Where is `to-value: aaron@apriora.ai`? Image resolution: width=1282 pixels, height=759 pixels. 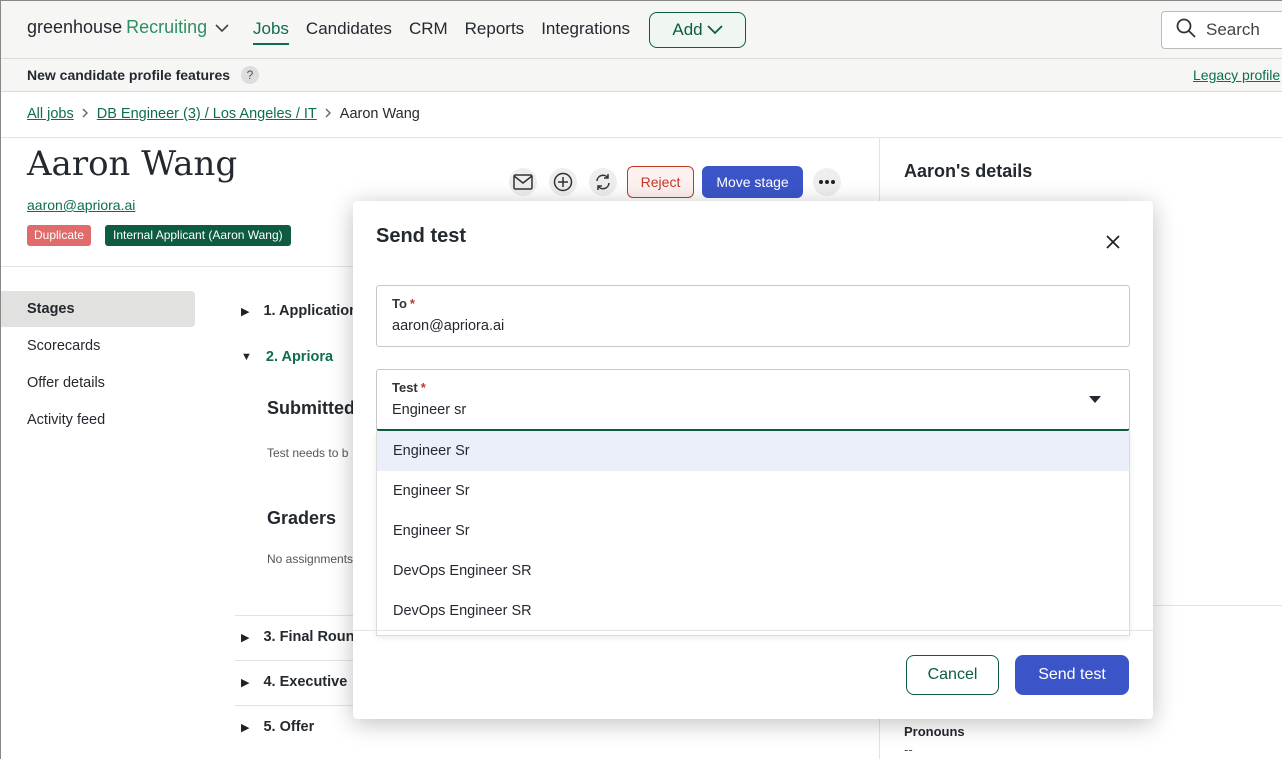 to-value: aaron@apriora.ai is located at coordinates (448, 326).